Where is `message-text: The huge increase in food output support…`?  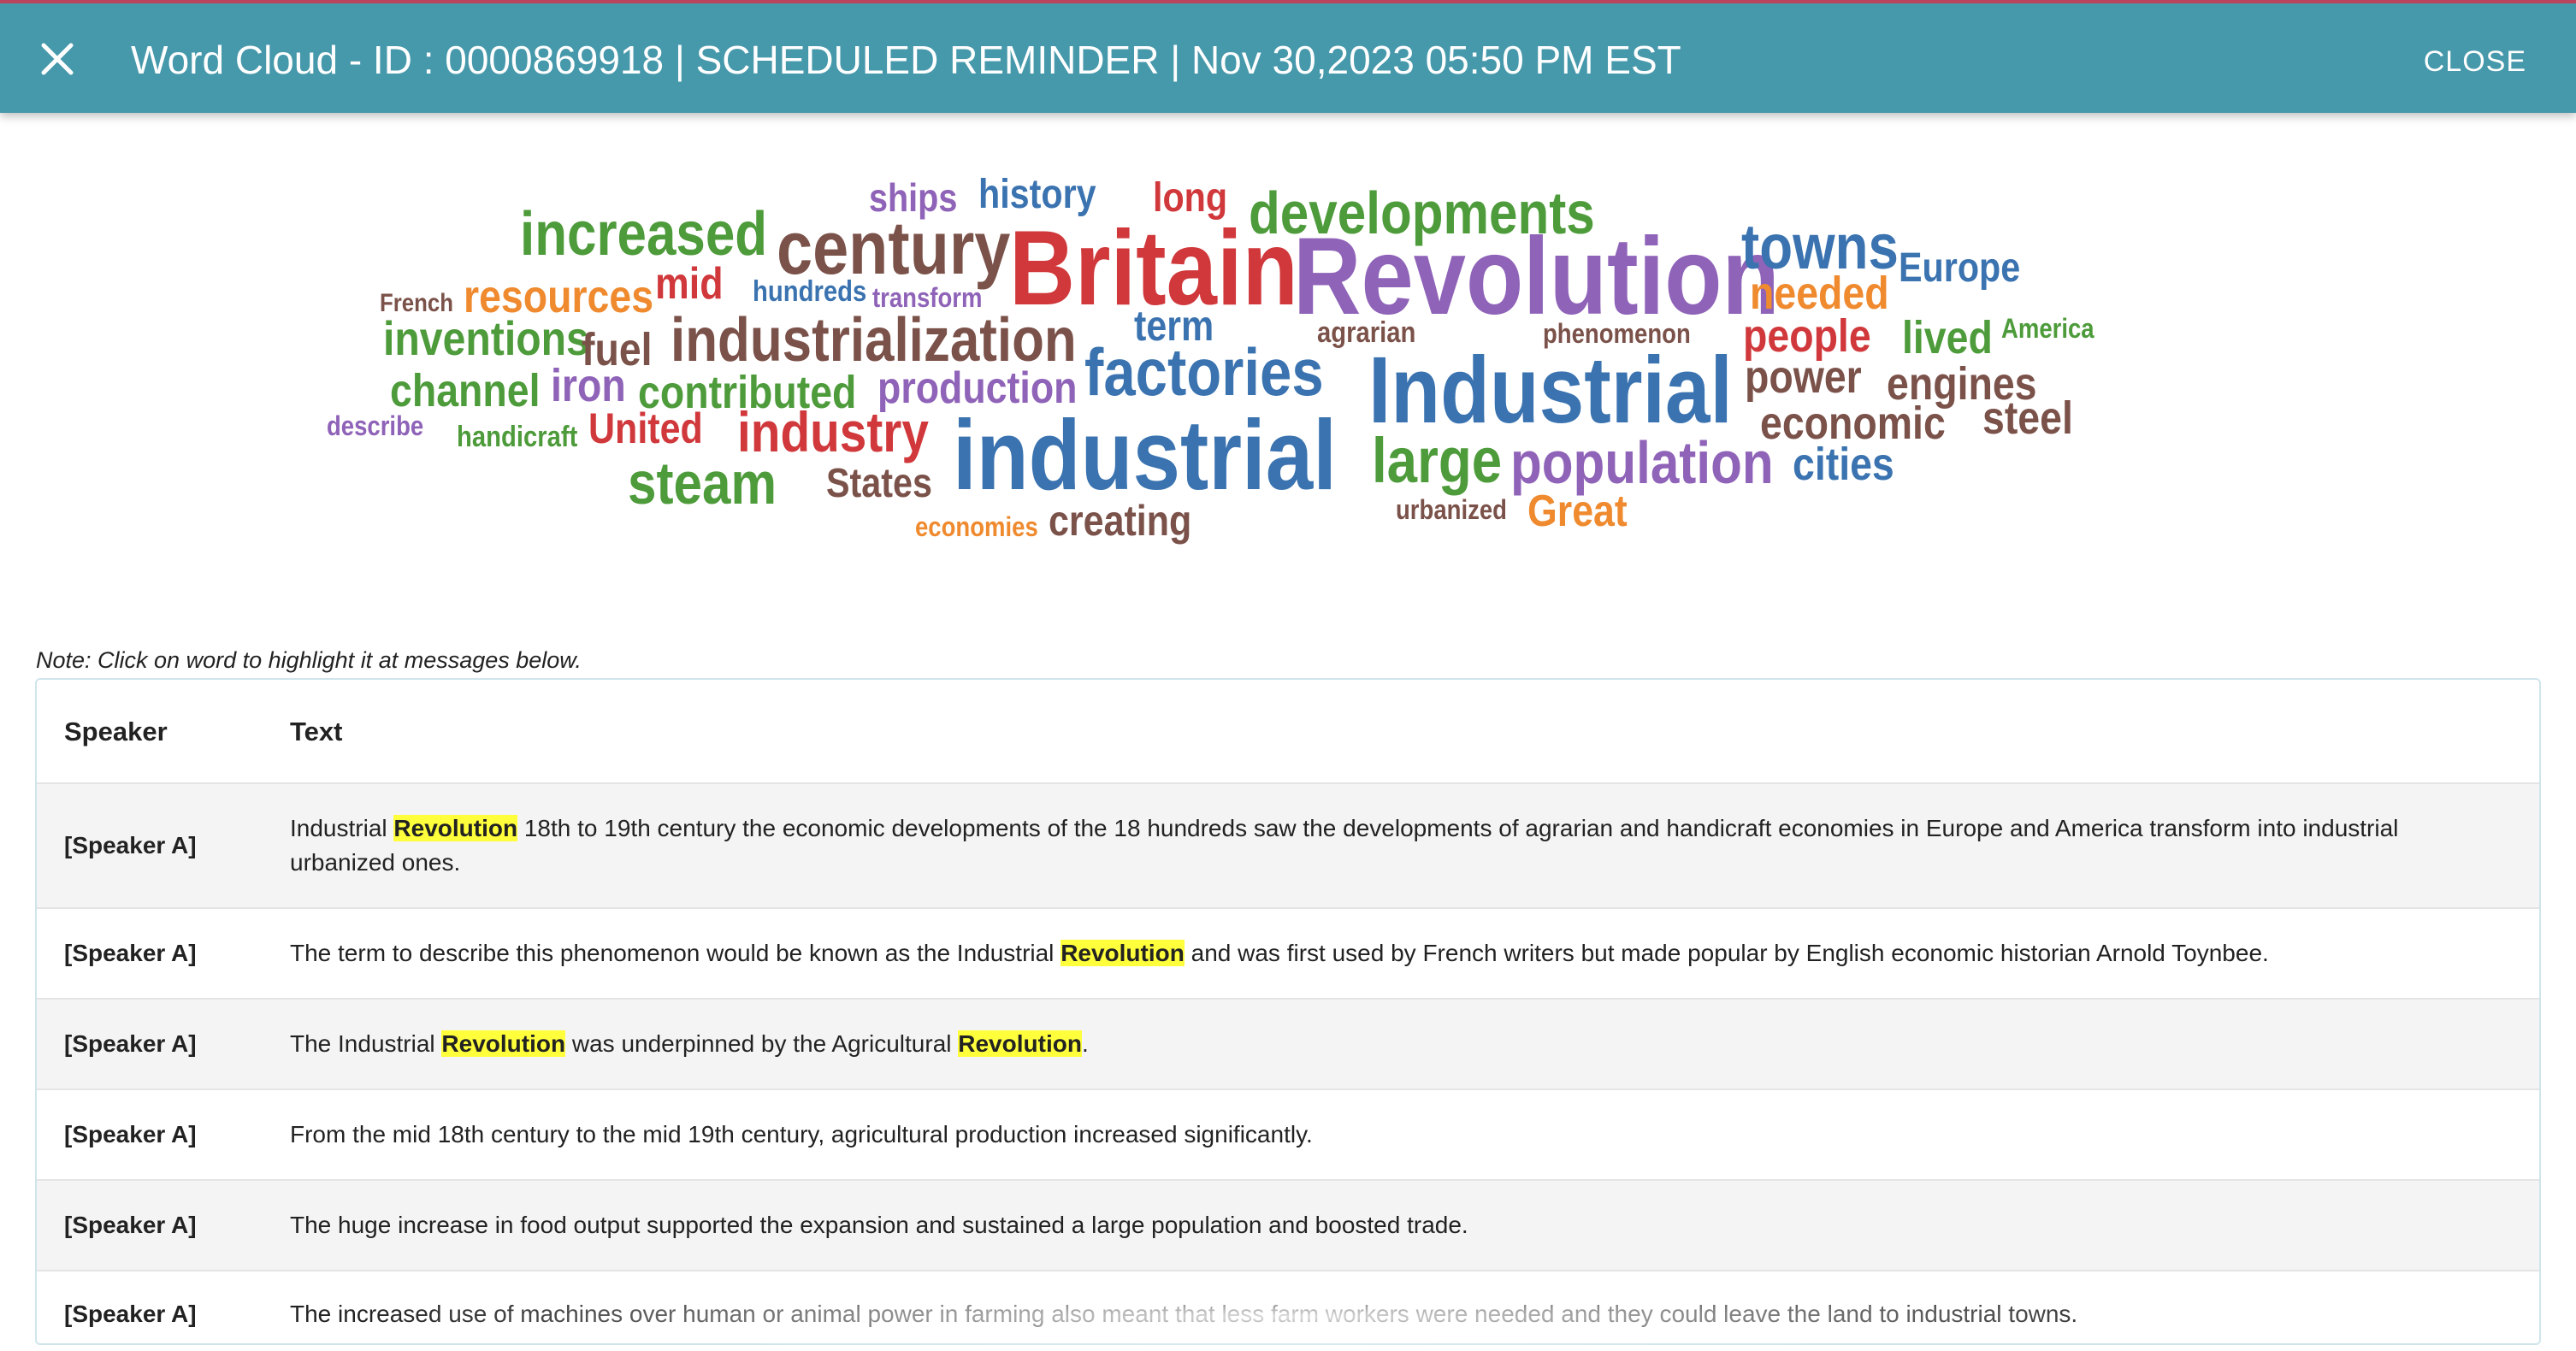
message-text: The huge increase in food output support… is located at coordinates (879, 1225).